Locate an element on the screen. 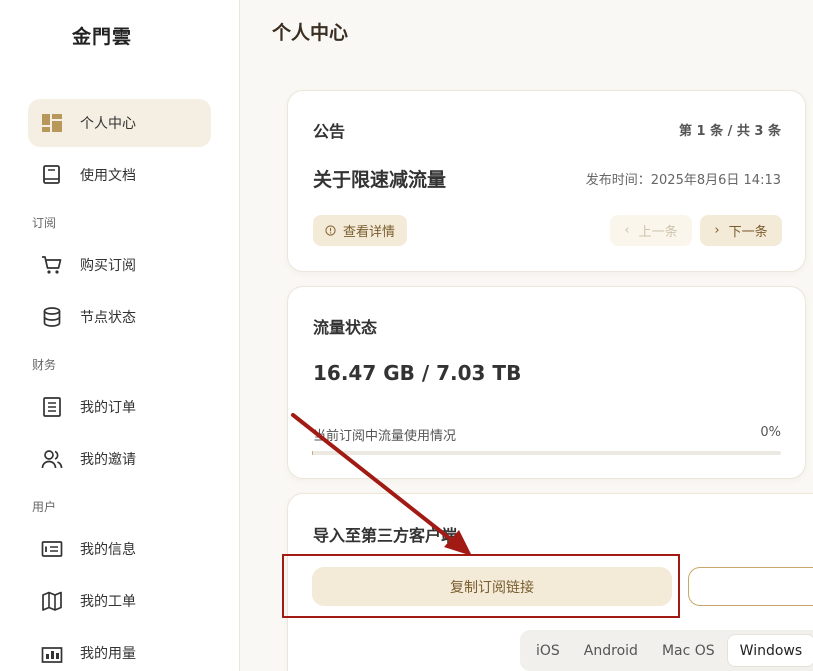 This screenshot has height=671, width=813. sidebar-item-my-invites: 我的邀请 is located at coordinates (119, 459).